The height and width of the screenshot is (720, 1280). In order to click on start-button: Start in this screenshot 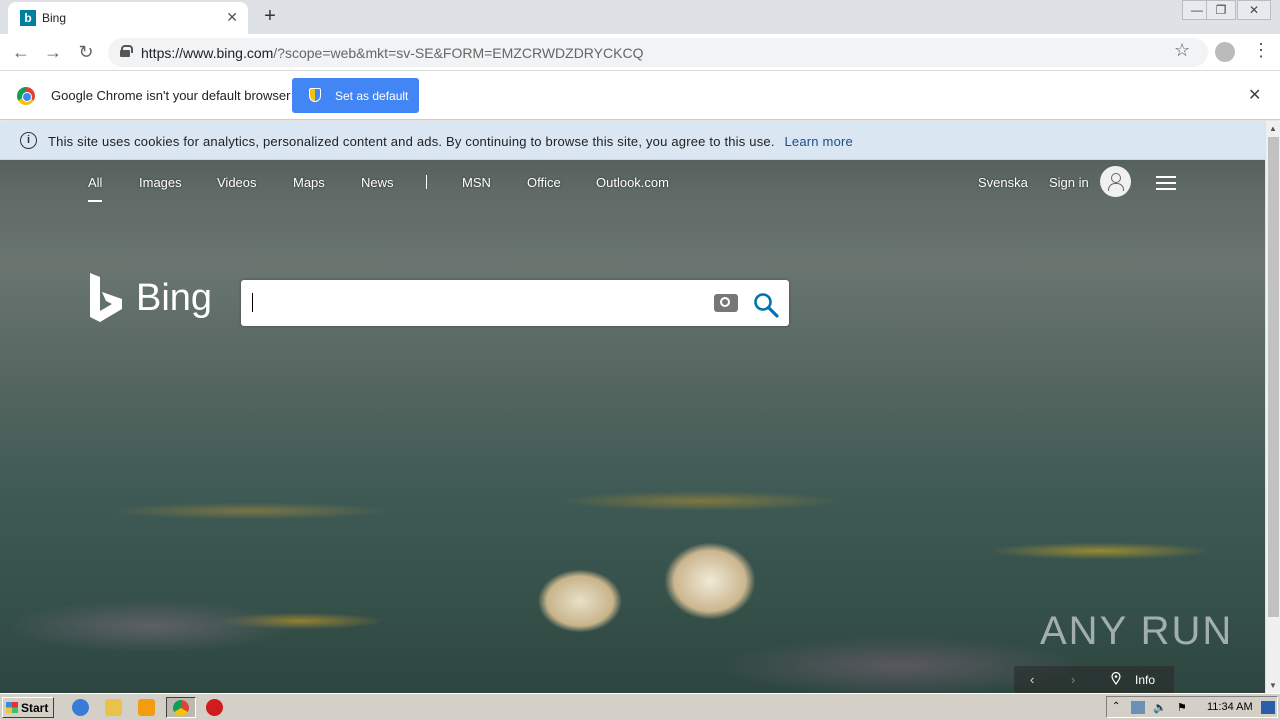, I will do `click(28, 707)`.